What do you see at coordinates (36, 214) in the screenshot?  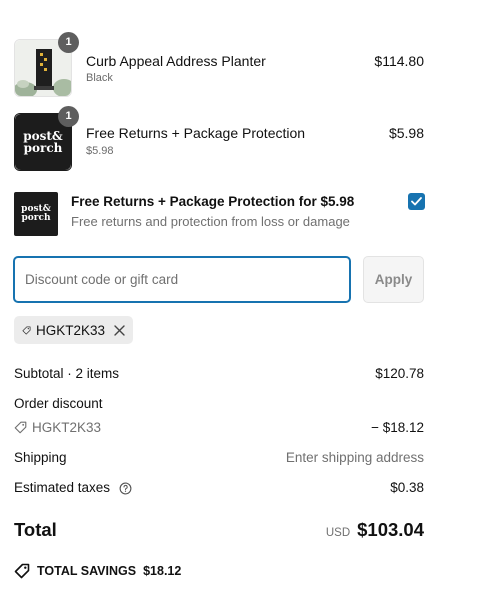 I see `post-porch-logo: post& porch` at bounding box center [36, 214].